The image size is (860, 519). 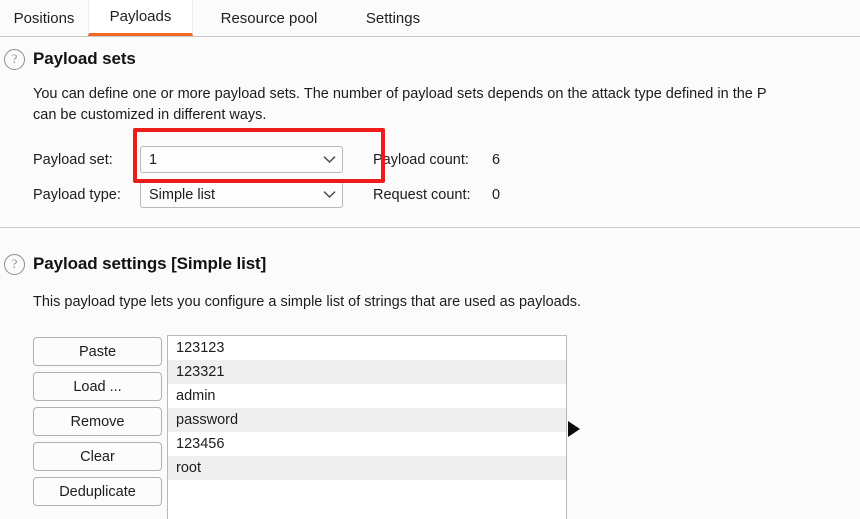 What do you see at coordinates (367, 372) in the screenshot?
I see `list-item: 123321` at bounding box center [367, 372].